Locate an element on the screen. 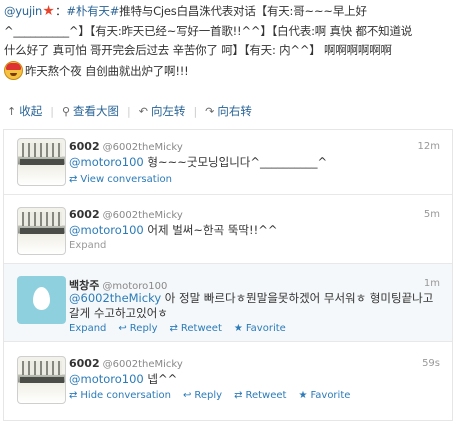 The width and height of the screenshot is (456, 422). tweet-time: 12m is located at coordinates (429, 146).